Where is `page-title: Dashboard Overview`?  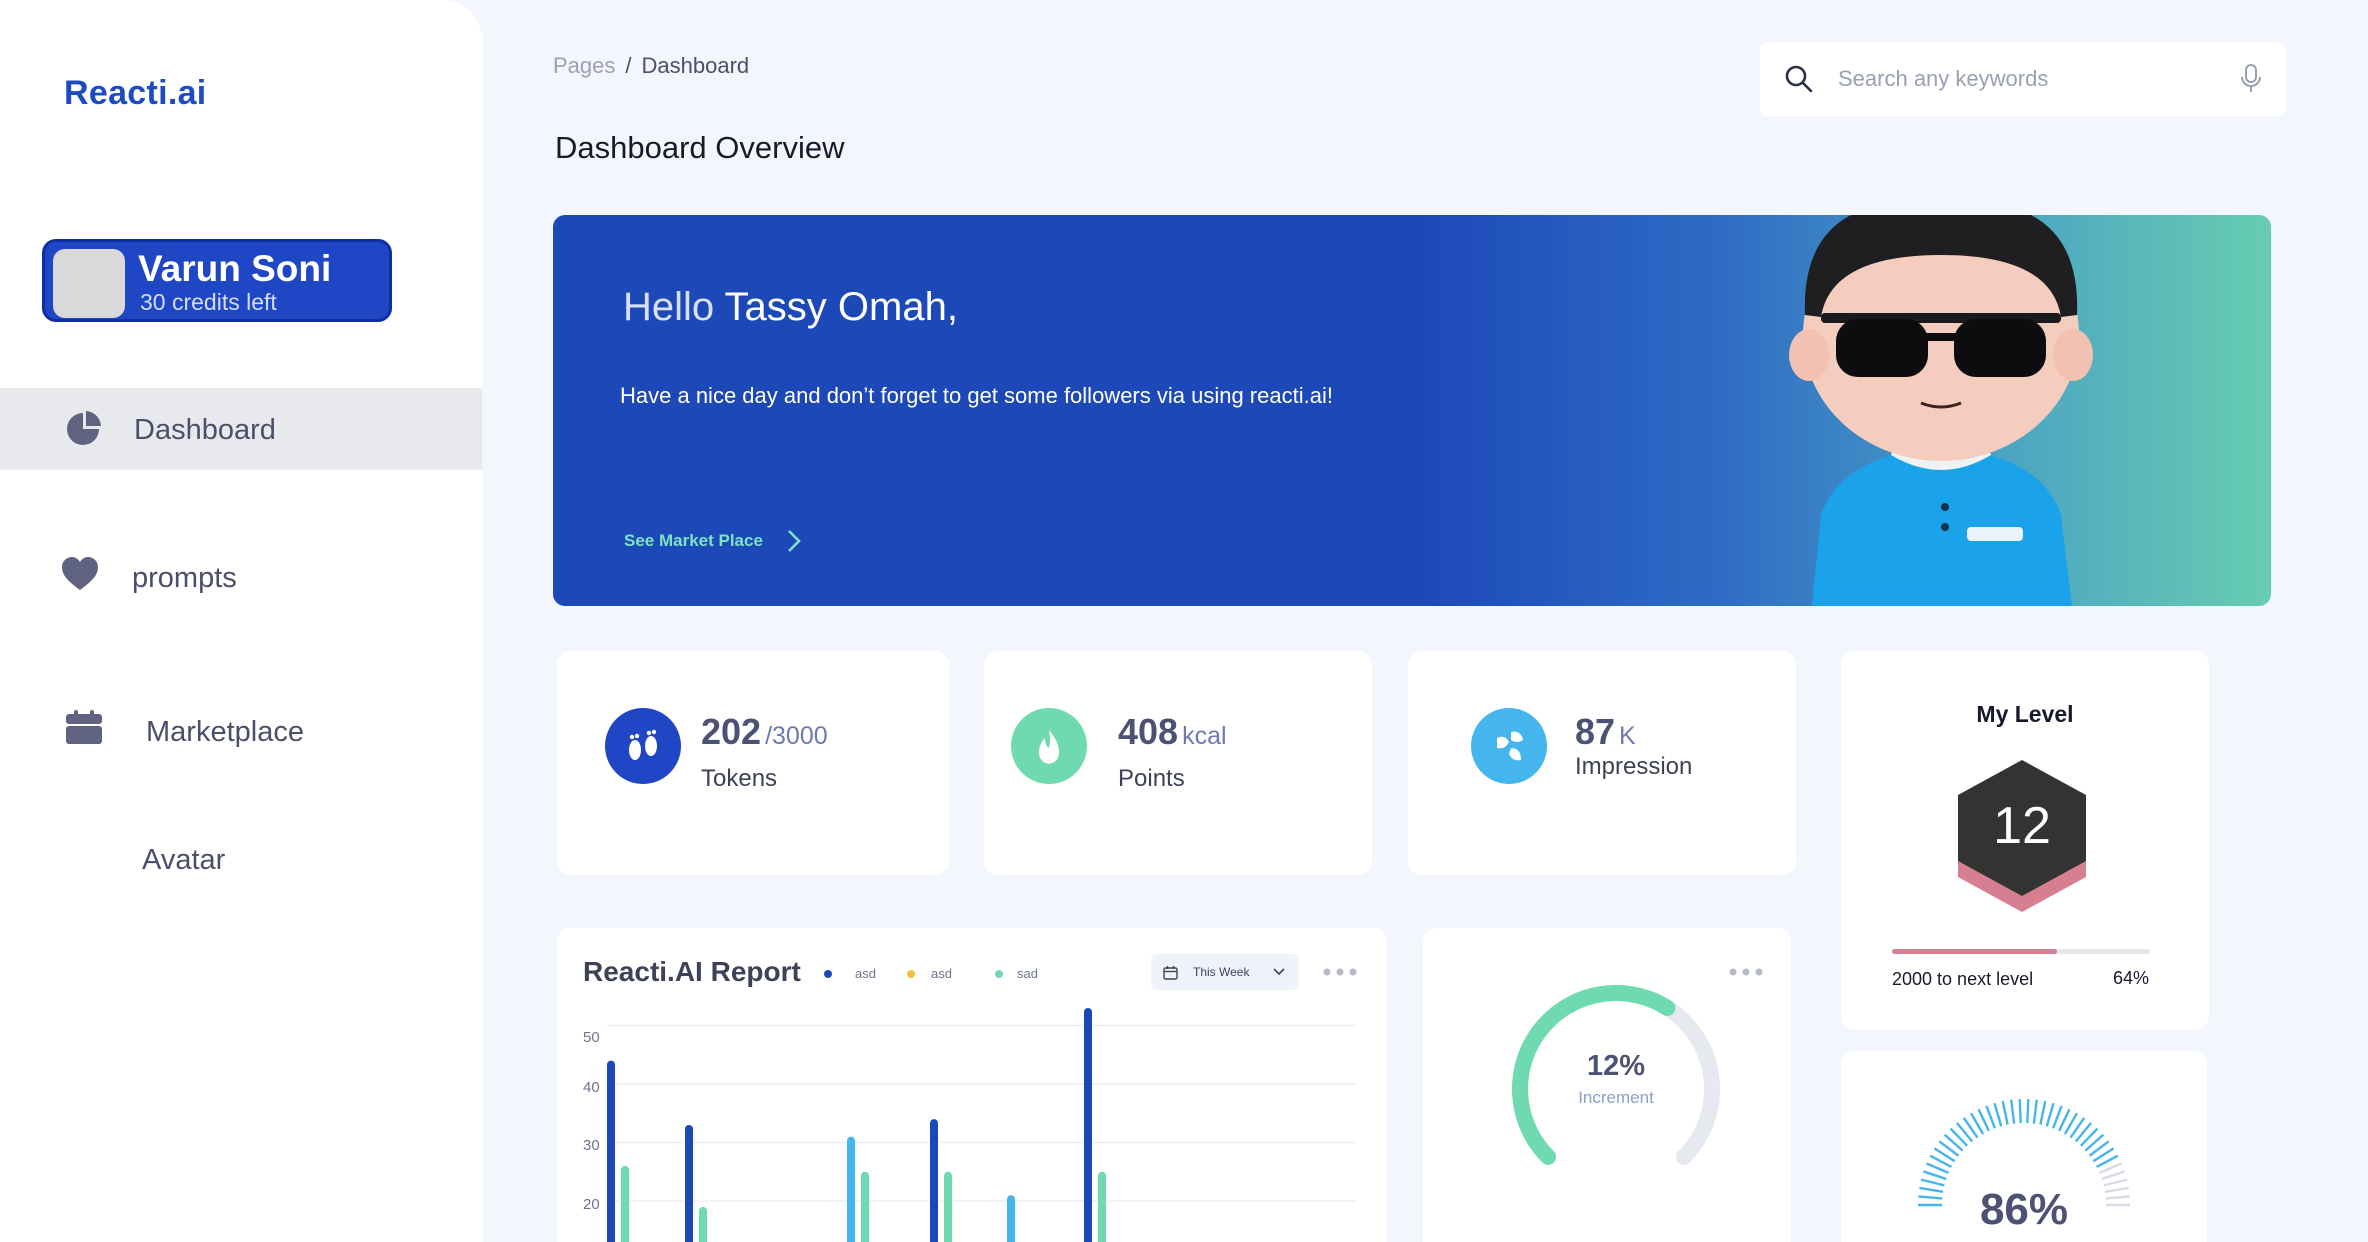
page-title: Dashboard Overview is located at coordinates (700, 147).